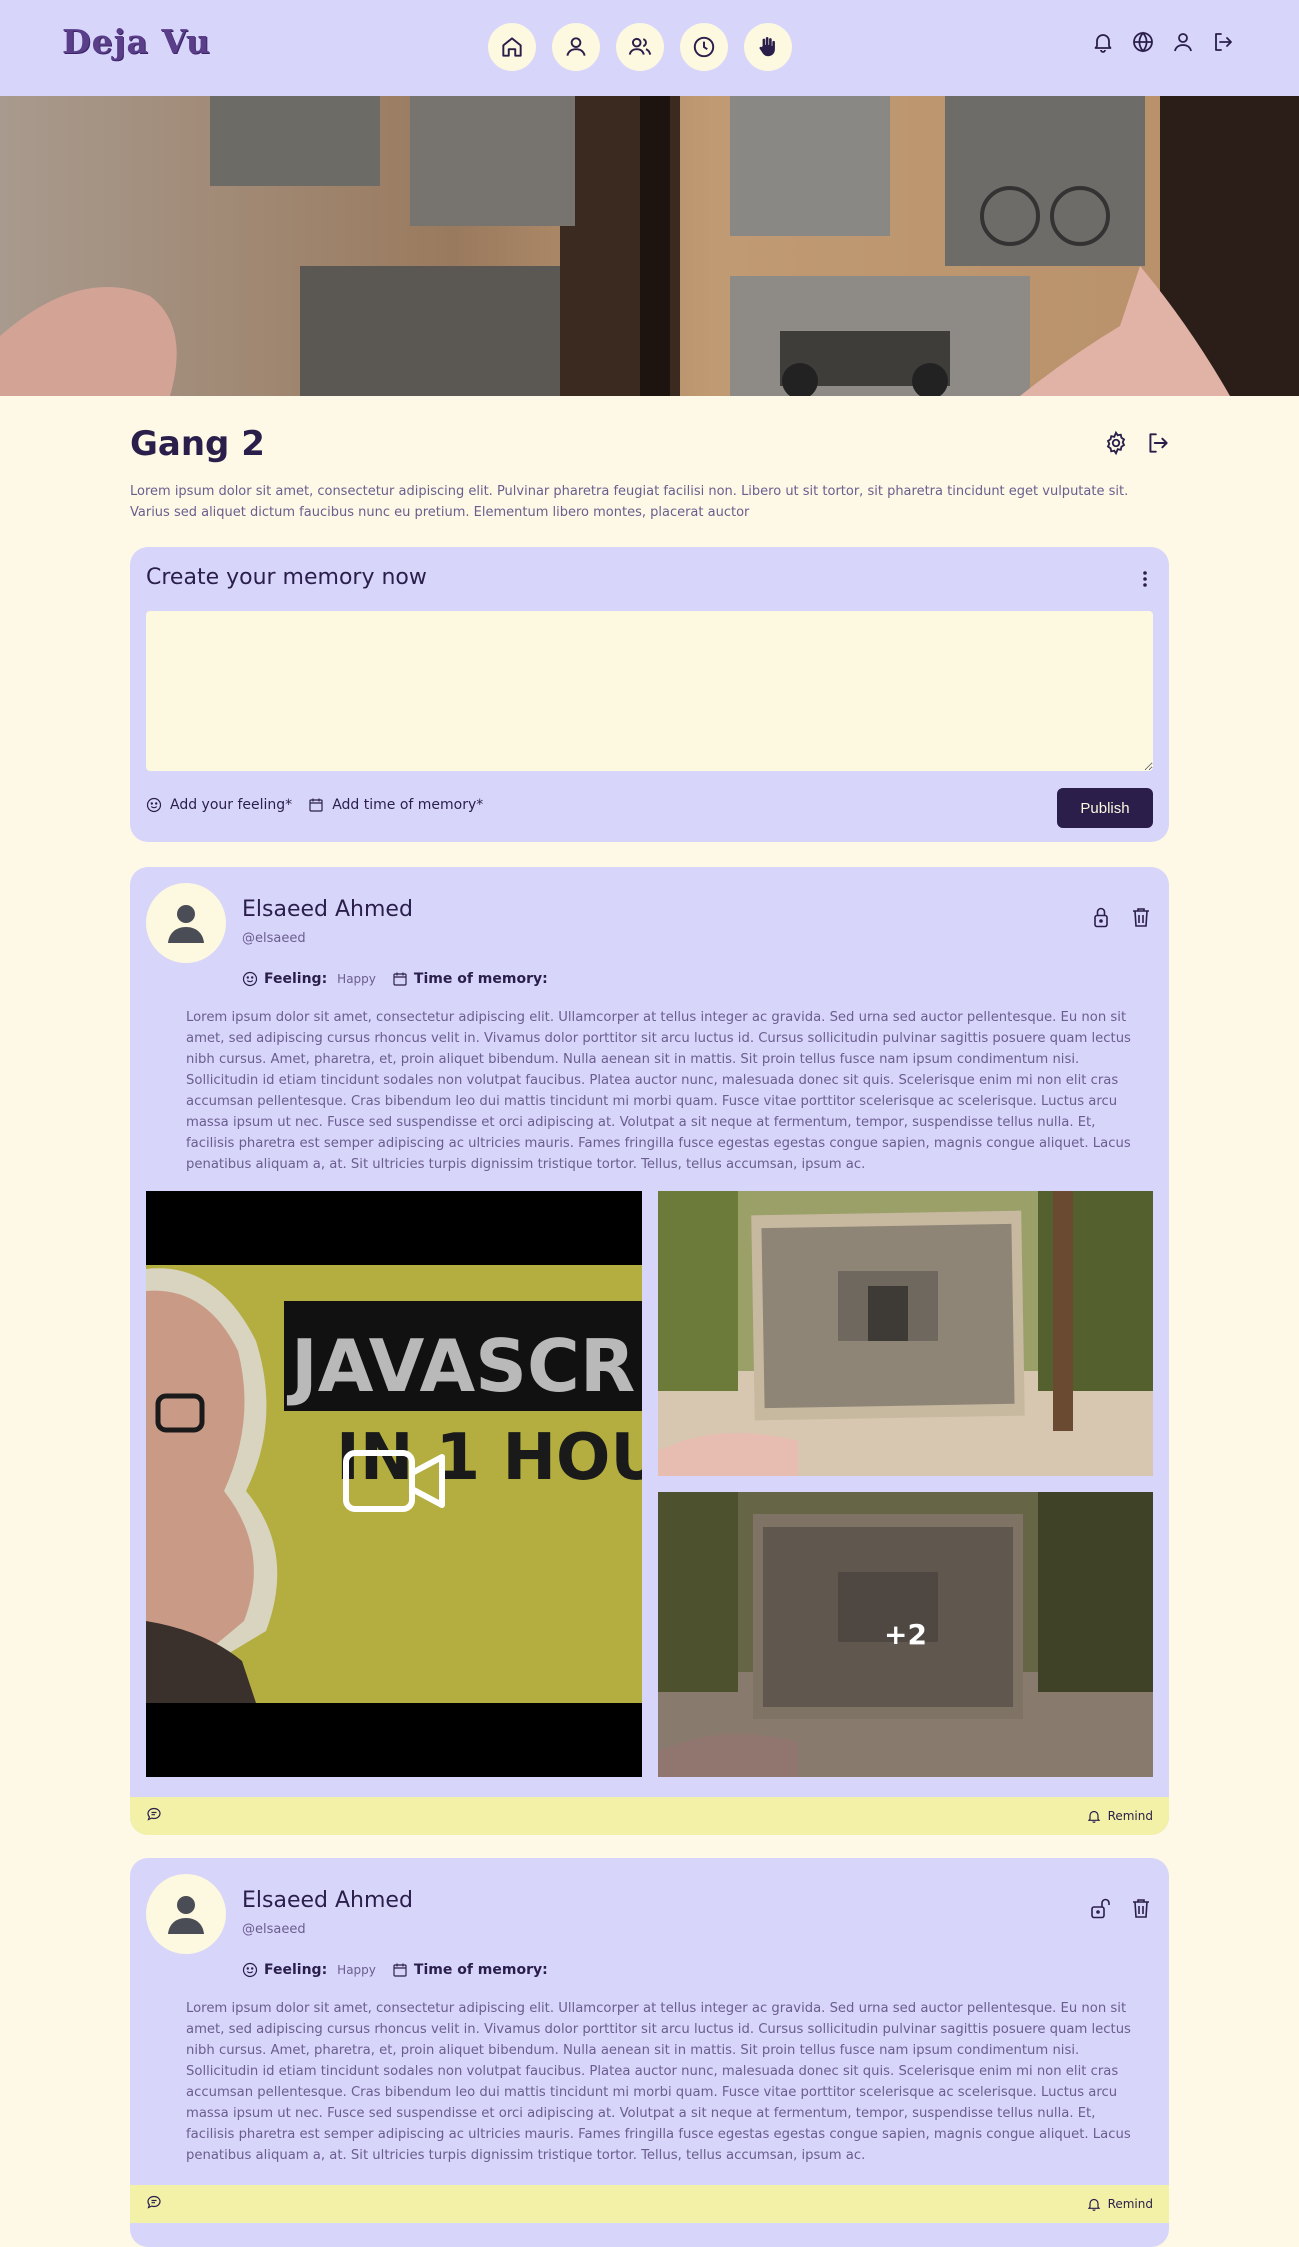 The height and width of the screenshot is (2247, 1299). Describe the element at coordinates (460, 1366) in the screenshot. I see `video-title-text: JAVASCR` at that location.